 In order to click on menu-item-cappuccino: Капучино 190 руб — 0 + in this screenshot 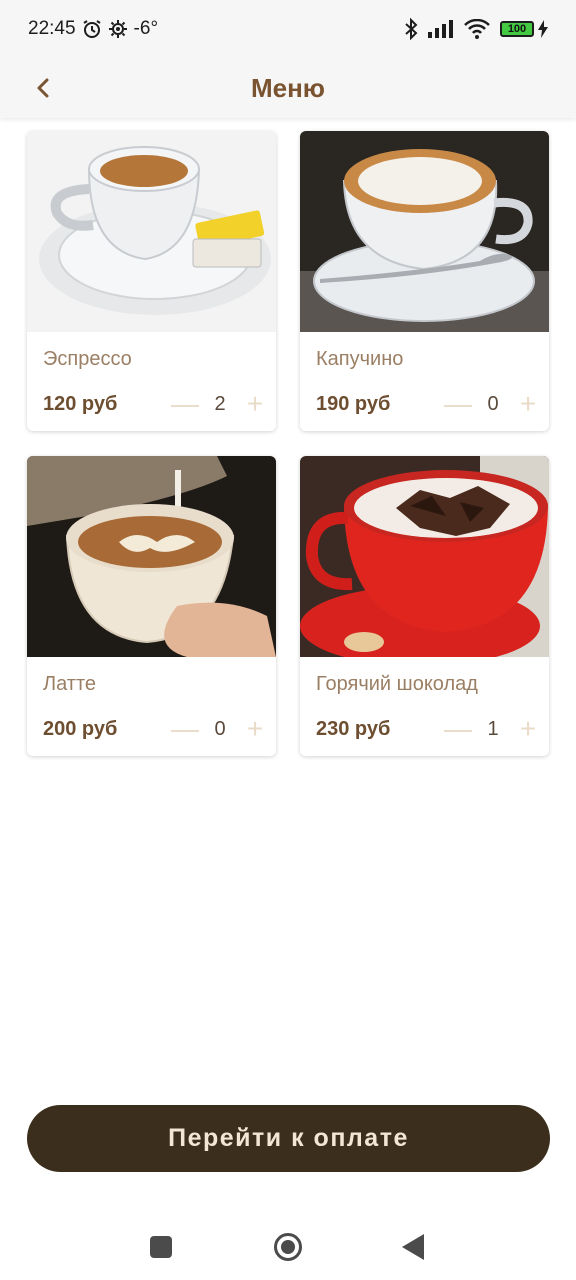, I will do `click(424, 281)`.